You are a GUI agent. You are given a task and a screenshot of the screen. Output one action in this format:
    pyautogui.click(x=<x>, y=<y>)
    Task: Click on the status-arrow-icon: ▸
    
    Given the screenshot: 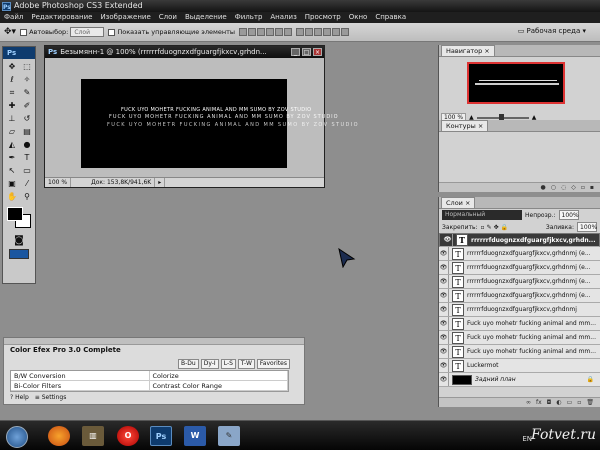 What is the action you would take?
    pyautogui.click(x=160, y=182)
    